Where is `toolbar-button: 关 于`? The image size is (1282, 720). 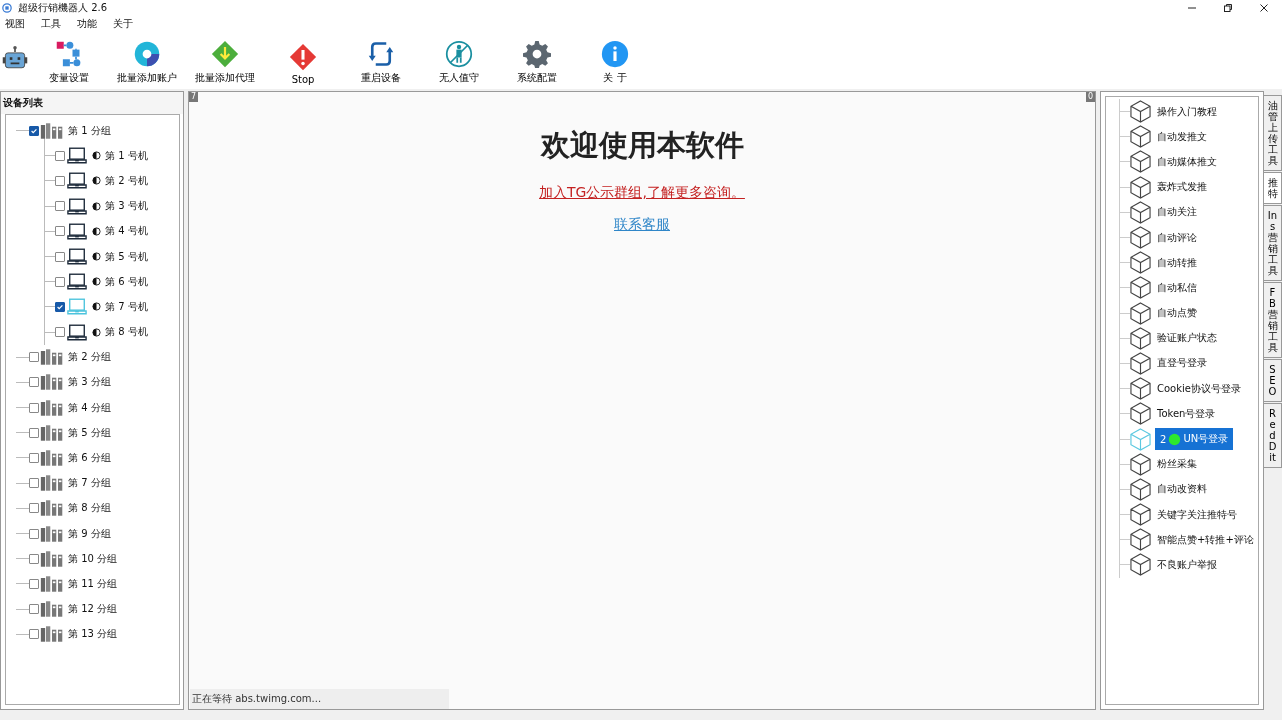
toolbar-button: 关 于 is located at coordinates (615, 62).